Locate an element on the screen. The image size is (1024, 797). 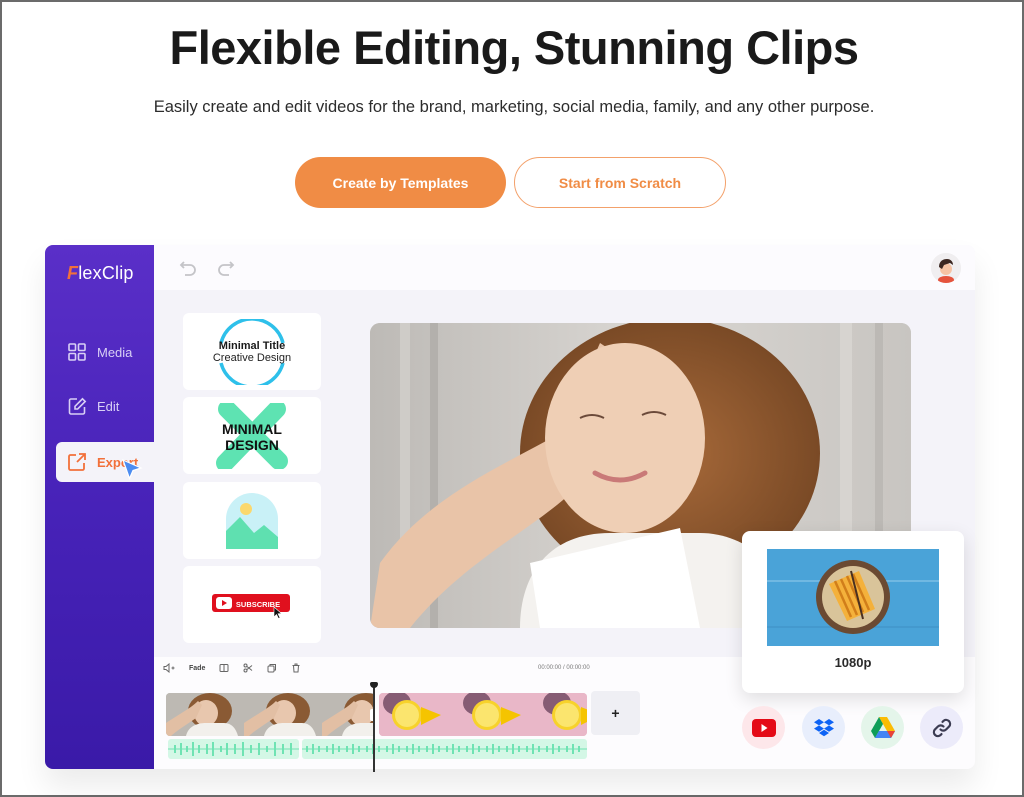
create-by-templates-button: Create by Templates is located at coordinates (400, 182).